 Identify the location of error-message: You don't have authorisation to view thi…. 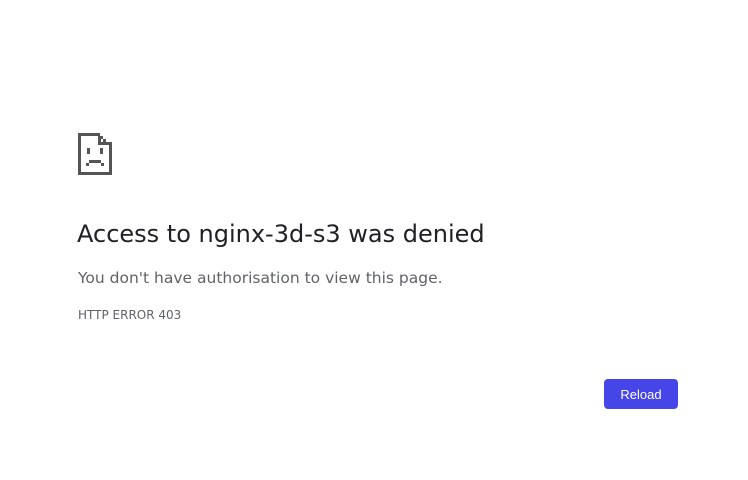
(260, 278).